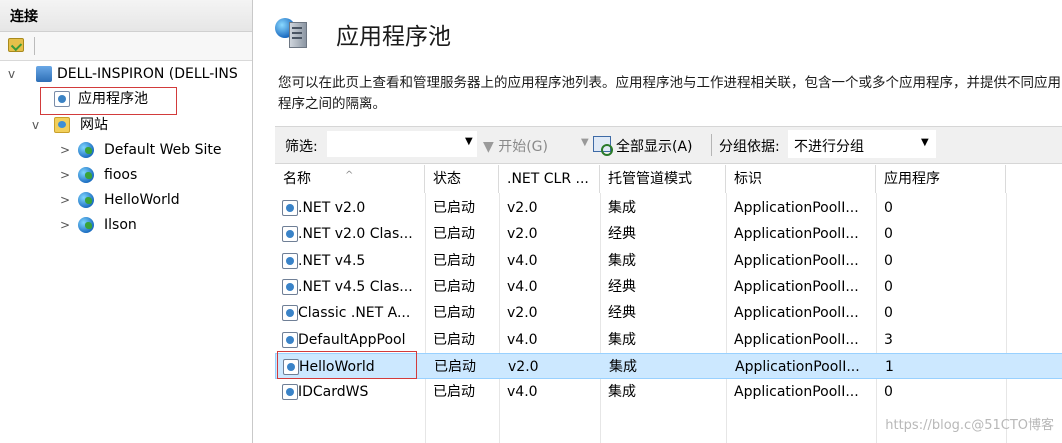  Describe the element at coordinates (120, 225) in the screenshot. I see `tree-label-site: Ilson` at that location.